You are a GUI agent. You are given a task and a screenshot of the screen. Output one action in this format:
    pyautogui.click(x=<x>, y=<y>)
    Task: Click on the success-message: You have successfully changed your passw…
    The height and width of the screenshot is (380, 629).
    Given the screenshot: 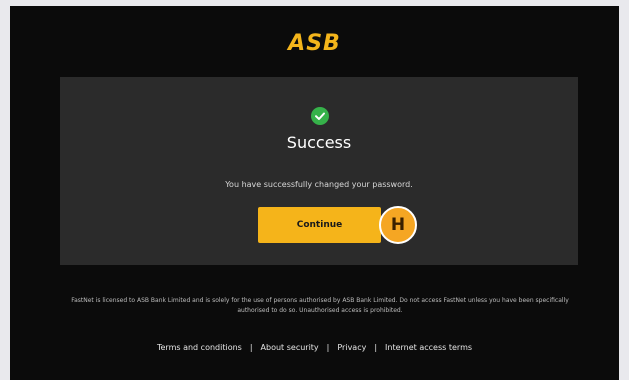 What is the action you would take?
    pyautogui.click(x=319, y=184)
    